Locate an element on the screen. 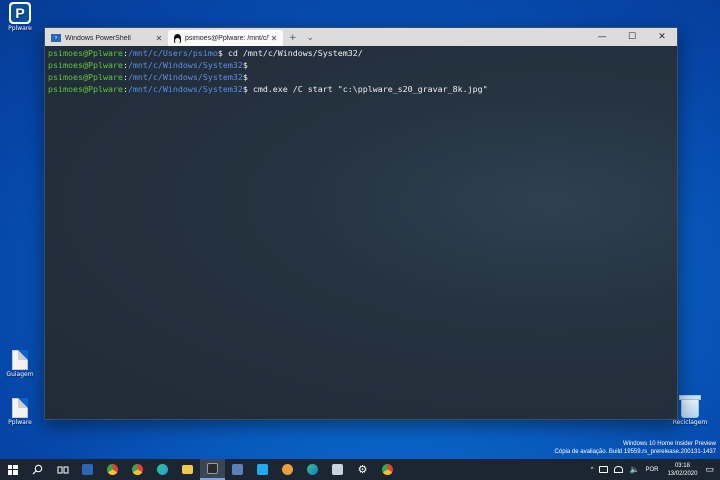 The image size is (720, 480). edge-button is located at coordinates (162, 469).